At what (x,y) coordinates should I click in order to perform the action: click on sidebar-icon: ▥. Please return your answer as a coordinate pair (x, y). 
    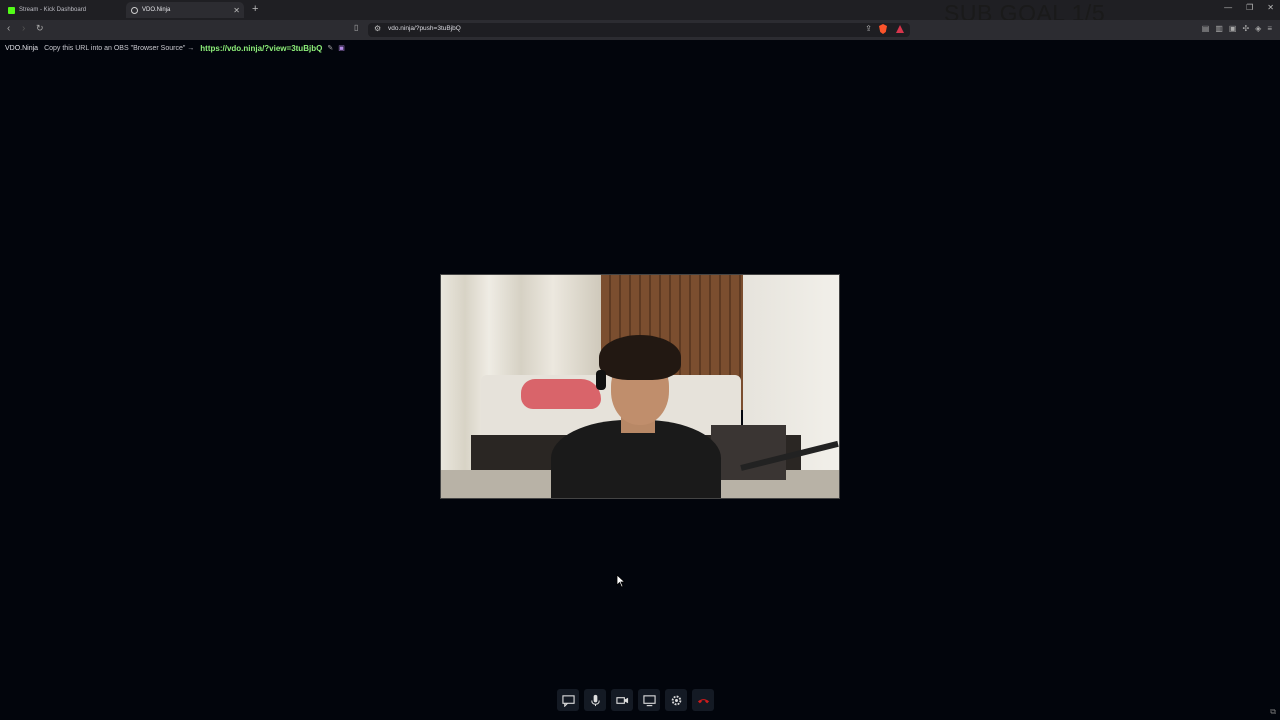
    Looking at the image, I should click on (1219, 28).